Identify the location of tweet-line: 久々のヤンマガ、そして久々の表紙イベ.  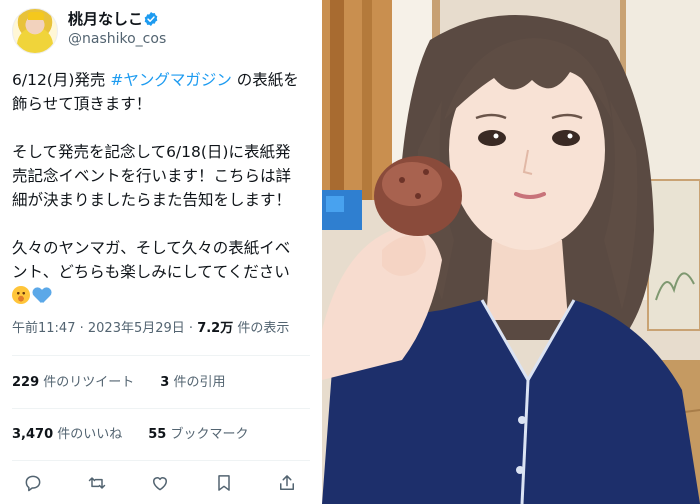
(151, 248).